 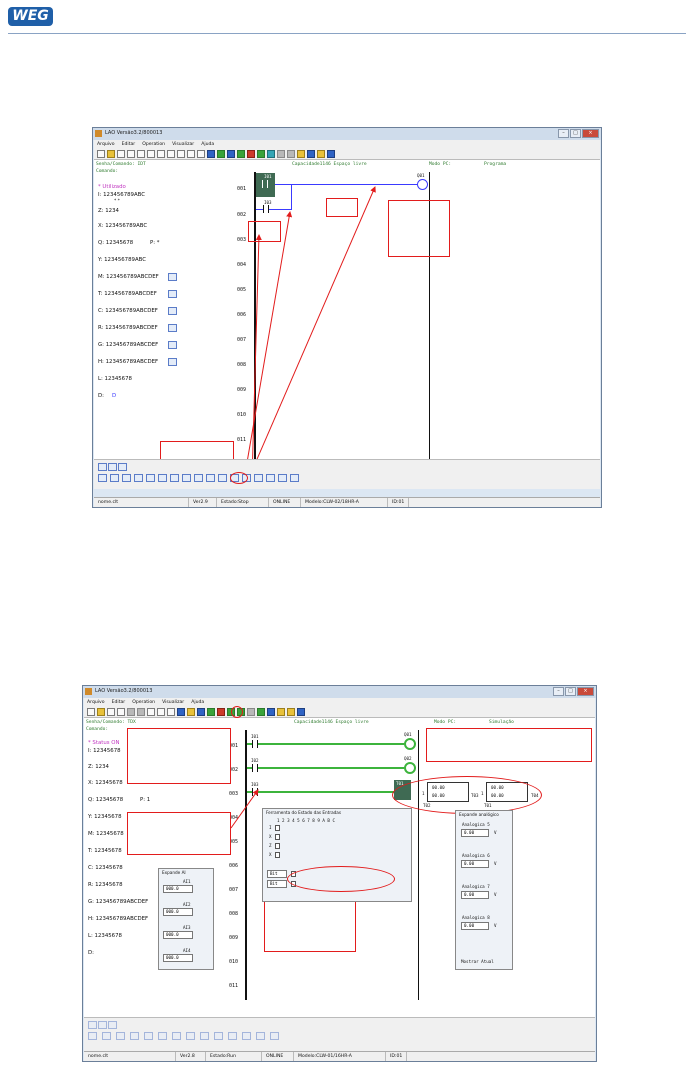 I want to click on print-icon, so click(x=141, y=154).